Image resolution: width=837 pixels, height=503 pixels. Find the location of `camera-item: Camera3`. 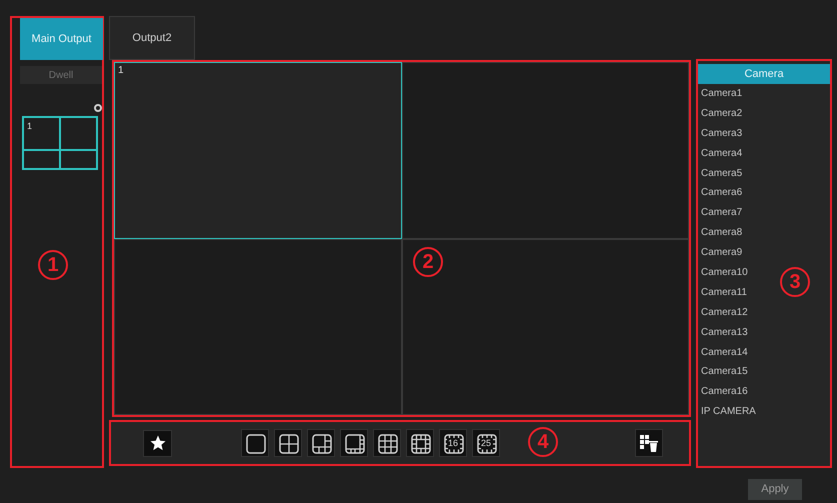

camera-item: Camera3 is located at coordinates (721, 134).